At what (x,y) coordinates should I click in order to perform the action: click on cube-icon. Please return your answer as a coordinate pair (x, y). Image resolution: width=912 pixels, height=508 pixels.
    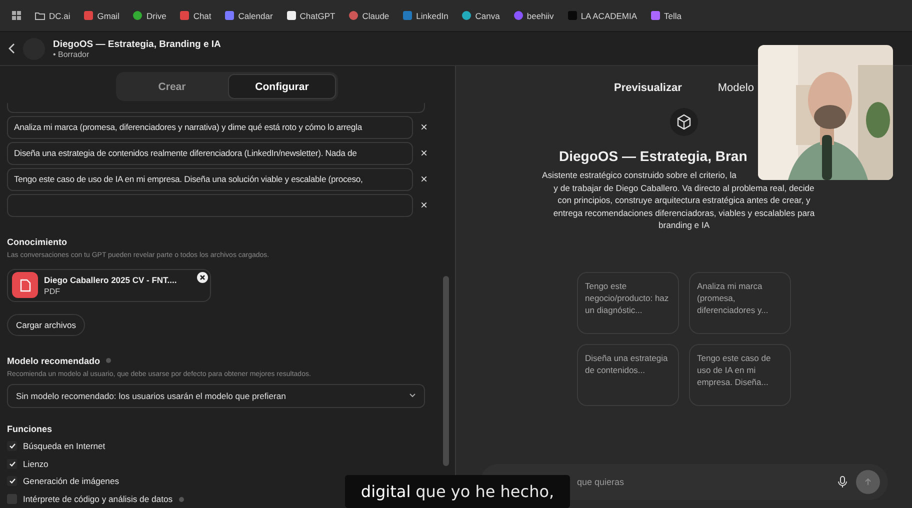
    Looking at the image, I should click on (684, 122).